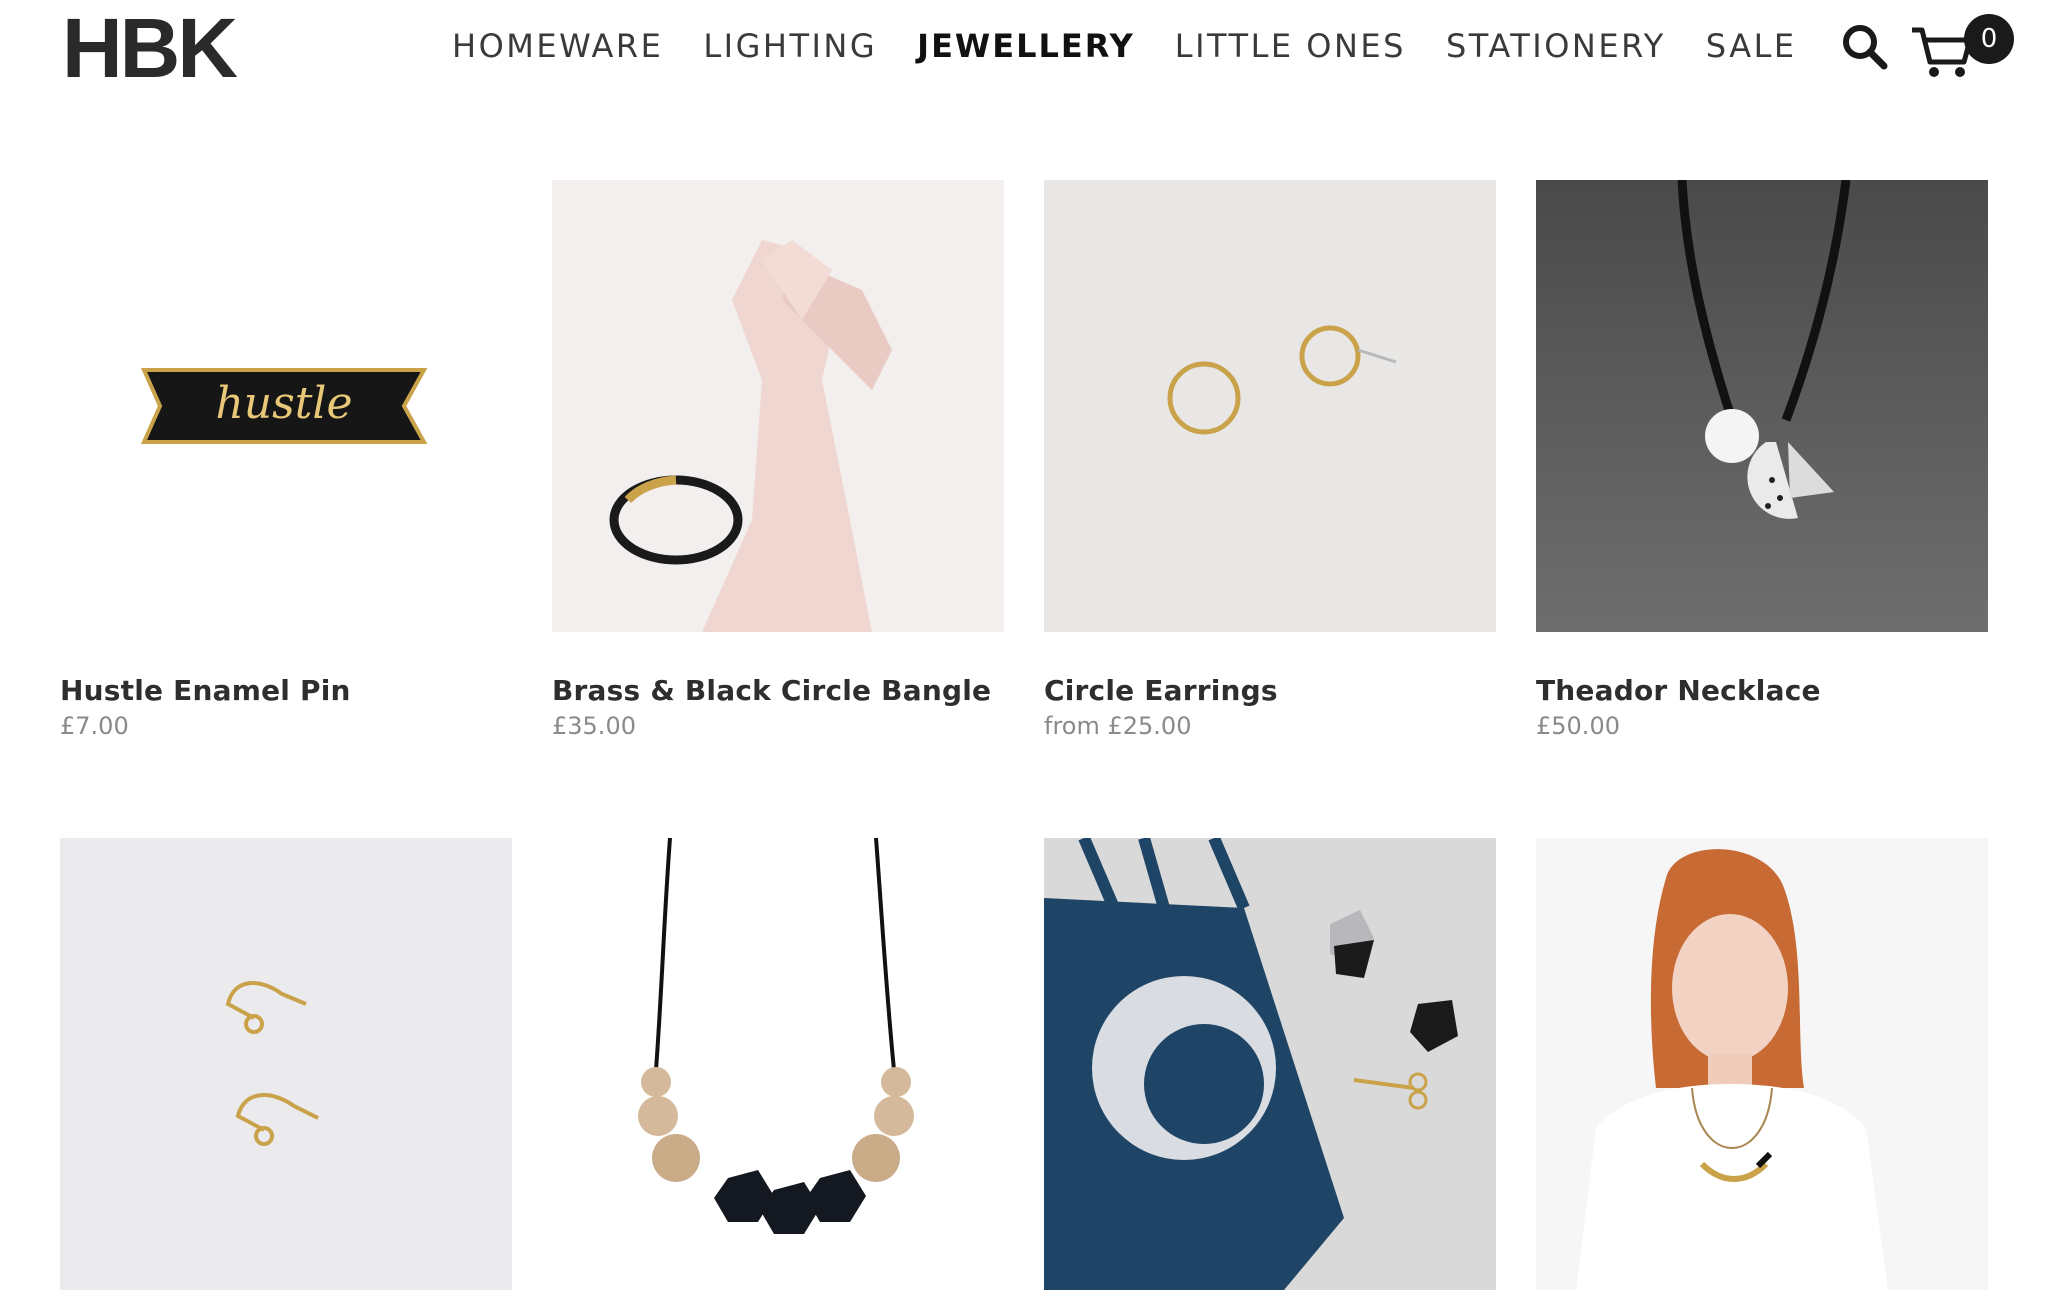 The height and width of the screenshot is (1299, 2048). I want to click on product-card-theador-necklace: Theador Necklace £50.00, so click(1762, 460).